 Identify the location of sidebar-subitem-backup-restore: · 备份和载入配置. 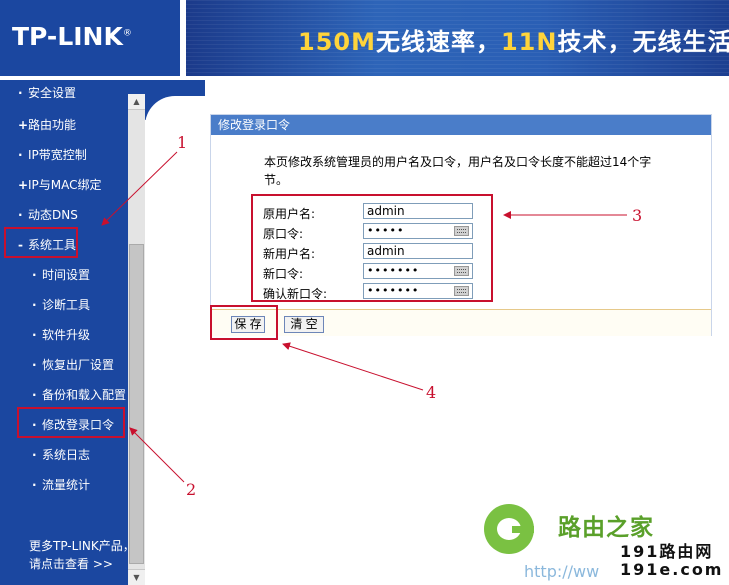
(64, 394).